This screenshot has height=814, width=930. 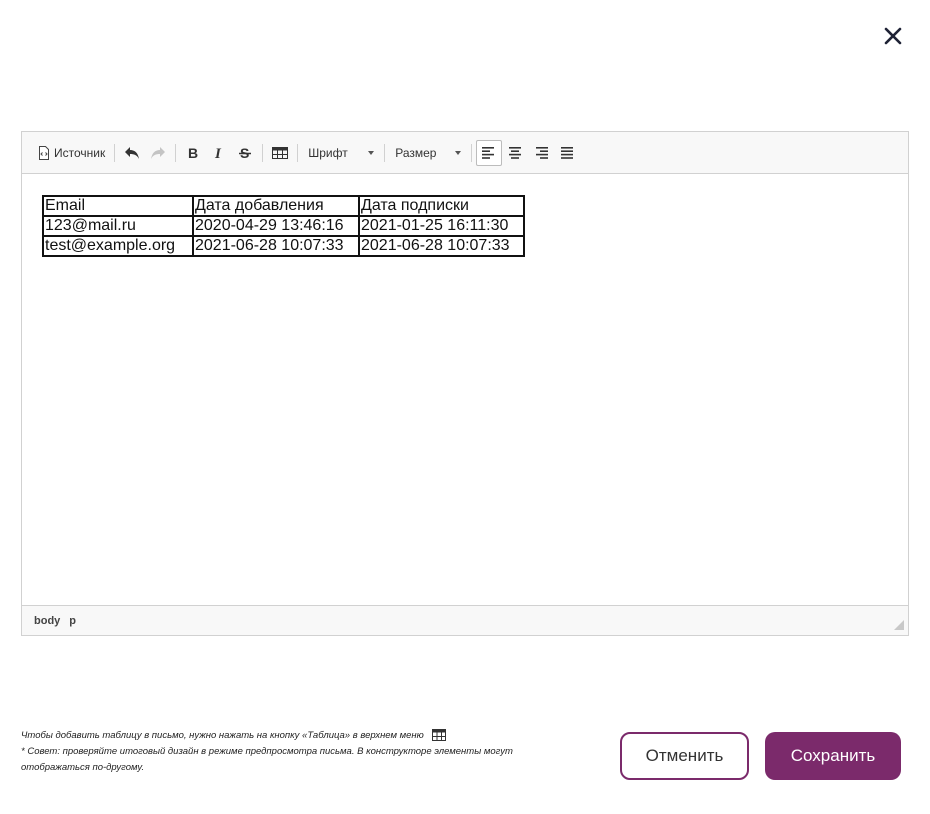 What do you see at coordinates (465, 620) in the screenshot?
I see `editor-statusbar: body p` at bounding box center [465, 620].